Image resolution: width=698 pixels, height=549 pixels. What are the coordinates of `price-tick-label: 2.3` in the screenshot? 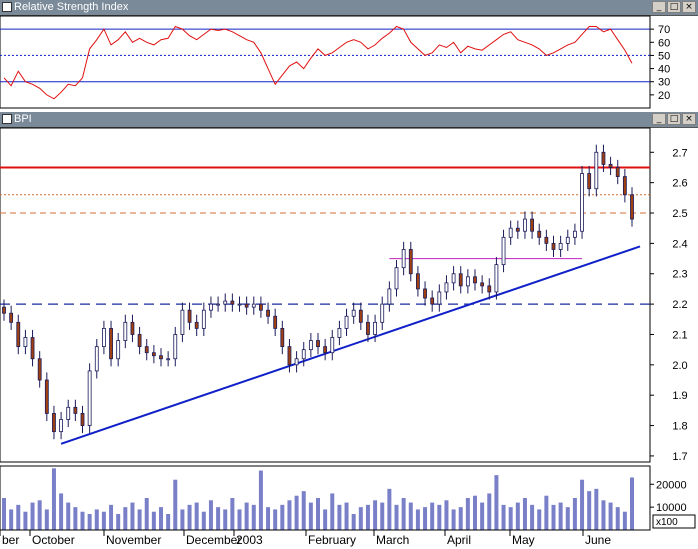 It's located at (679, 275).